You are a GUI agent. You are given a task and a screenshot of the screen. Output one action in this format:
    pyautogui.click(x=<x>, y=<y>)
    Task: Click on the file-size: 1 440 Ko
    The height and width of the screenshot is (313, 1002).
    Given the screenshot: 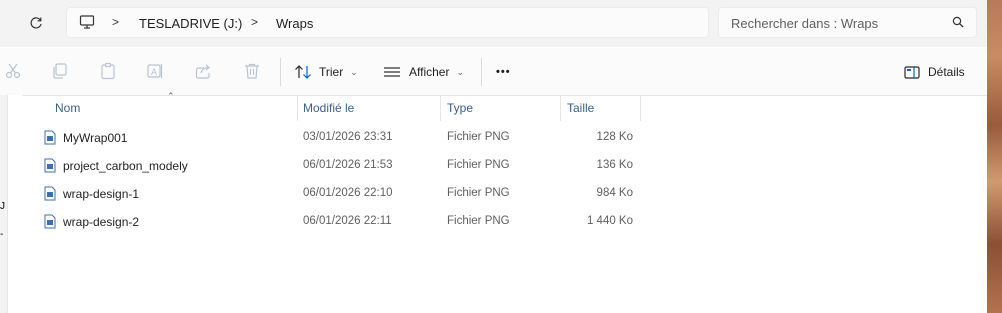 What is the action you would take?
    pyautogui.click(x=609, y=221)
    